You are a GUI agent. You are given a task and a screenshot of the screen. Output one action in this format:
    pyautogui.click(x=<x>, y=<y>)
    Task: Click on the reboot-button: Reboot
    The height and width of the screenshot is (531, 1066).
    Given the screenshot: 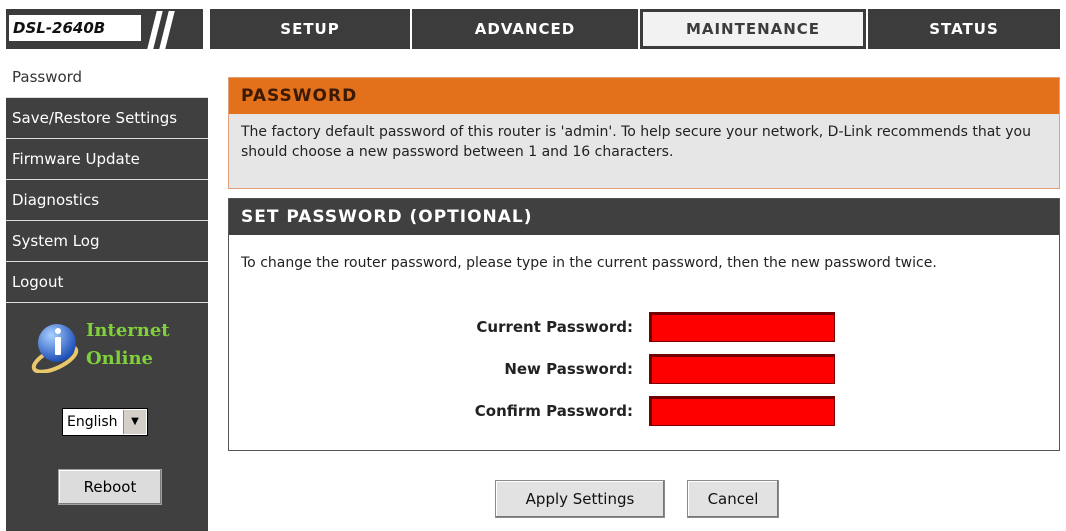 What is the action you would take?
    pyautogui.click(x=110, y=487)
    